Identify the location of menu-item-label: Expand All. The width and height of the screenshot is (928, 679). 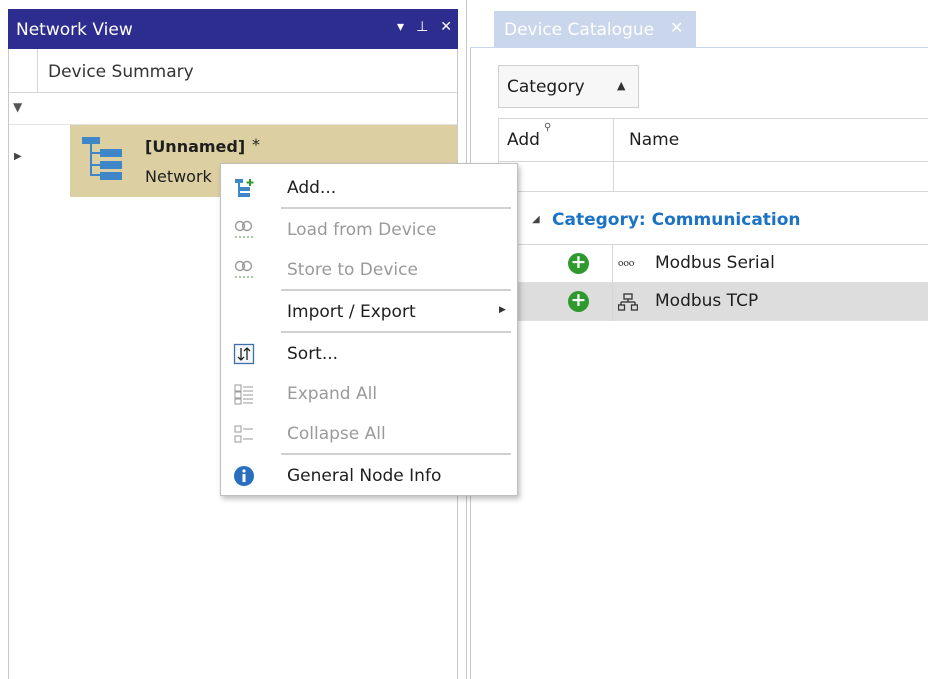
(332, 394).